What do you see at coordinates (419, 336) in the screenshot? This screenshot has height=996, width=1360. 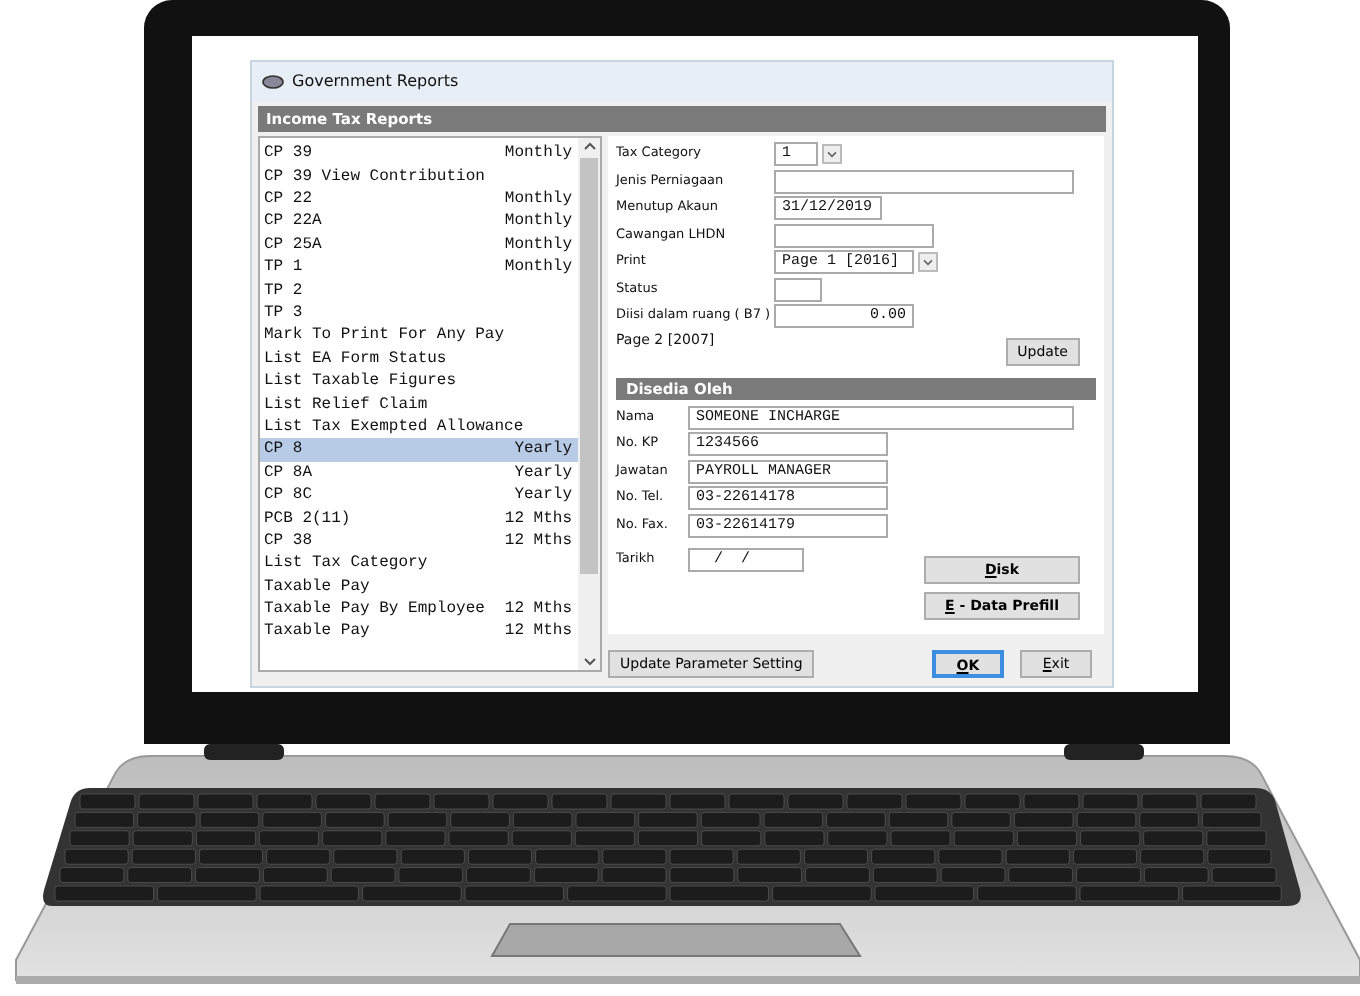 I see `report-item: Mark To Print For Any Pay` at bounding box center [419, 336].